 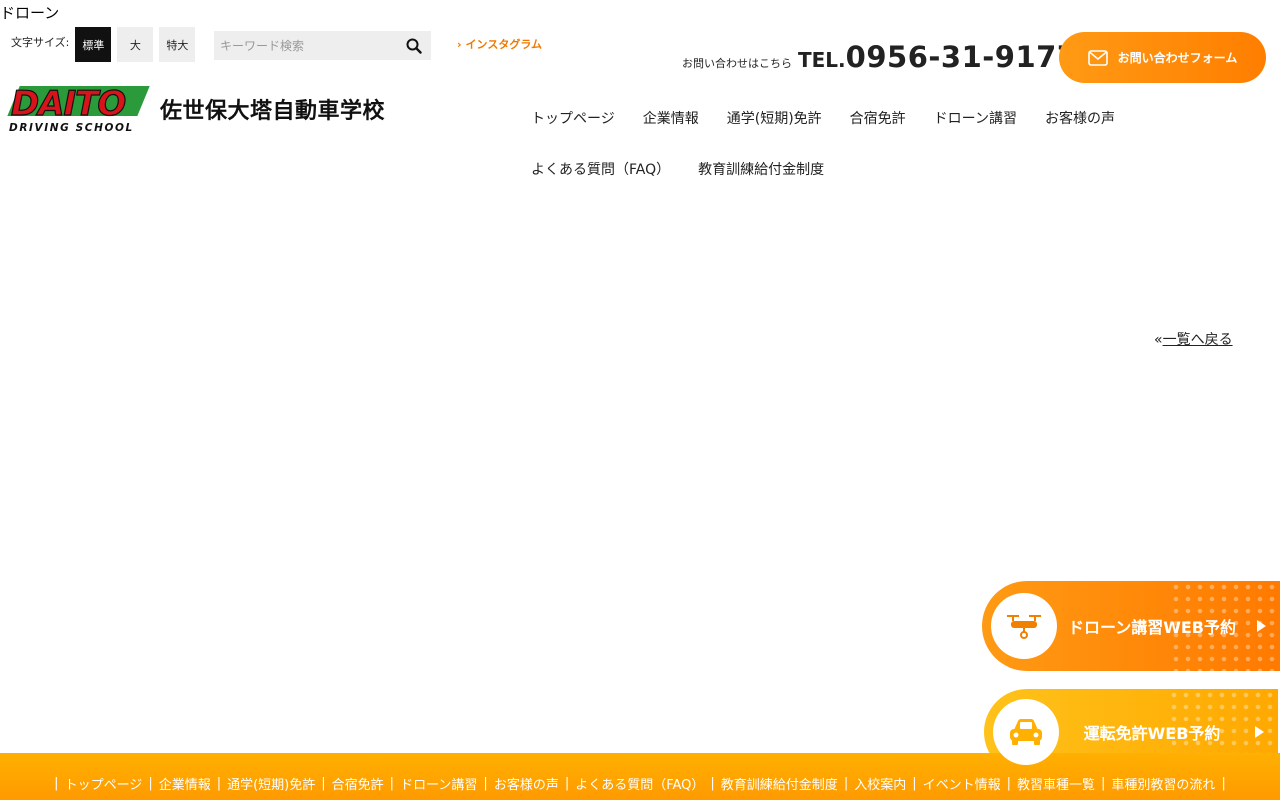 I want to click on footer-item-faq: よくある質問（FAQ）, so click(x=639, y=783).